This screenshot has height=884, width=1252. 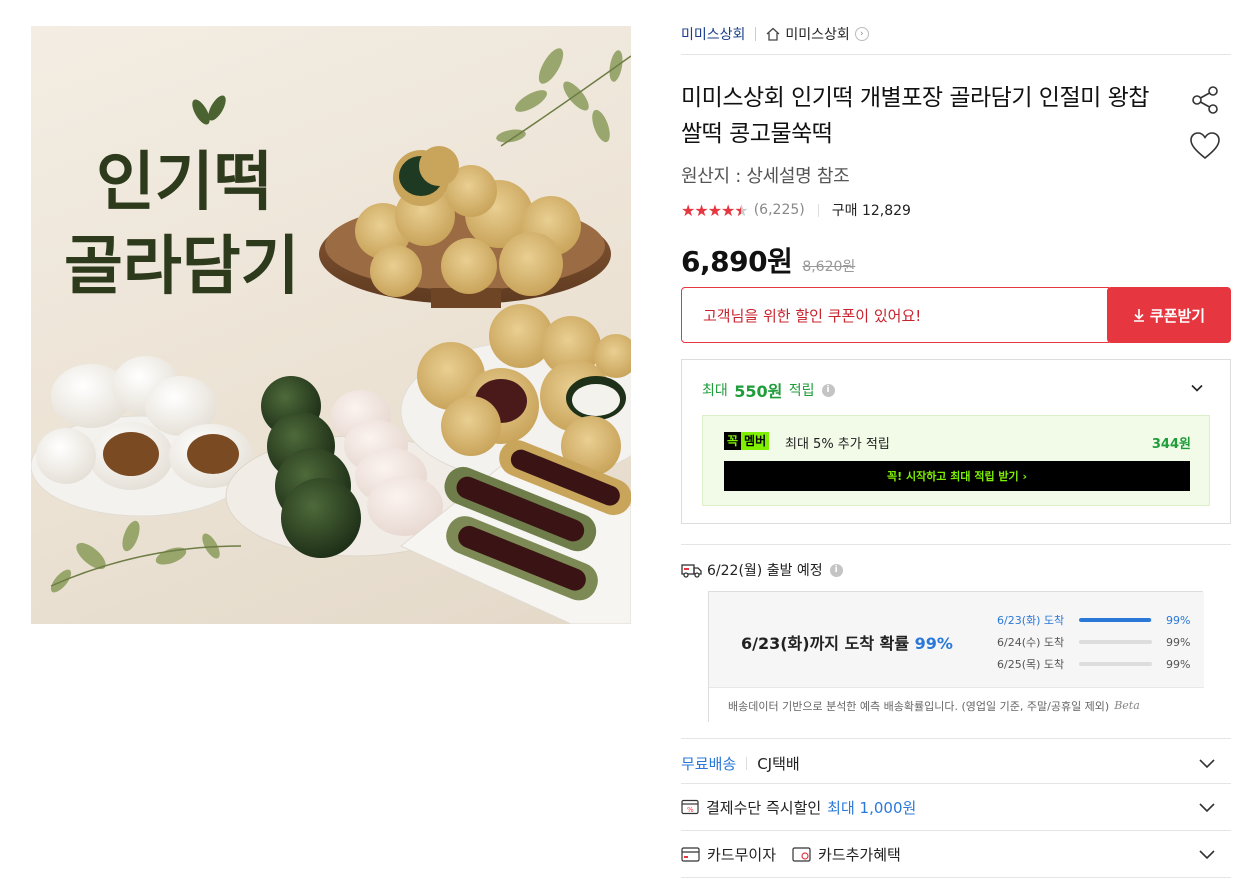 I want to click on coupon-download-button: 쿠폰받기, so click(x=1169, y=315).